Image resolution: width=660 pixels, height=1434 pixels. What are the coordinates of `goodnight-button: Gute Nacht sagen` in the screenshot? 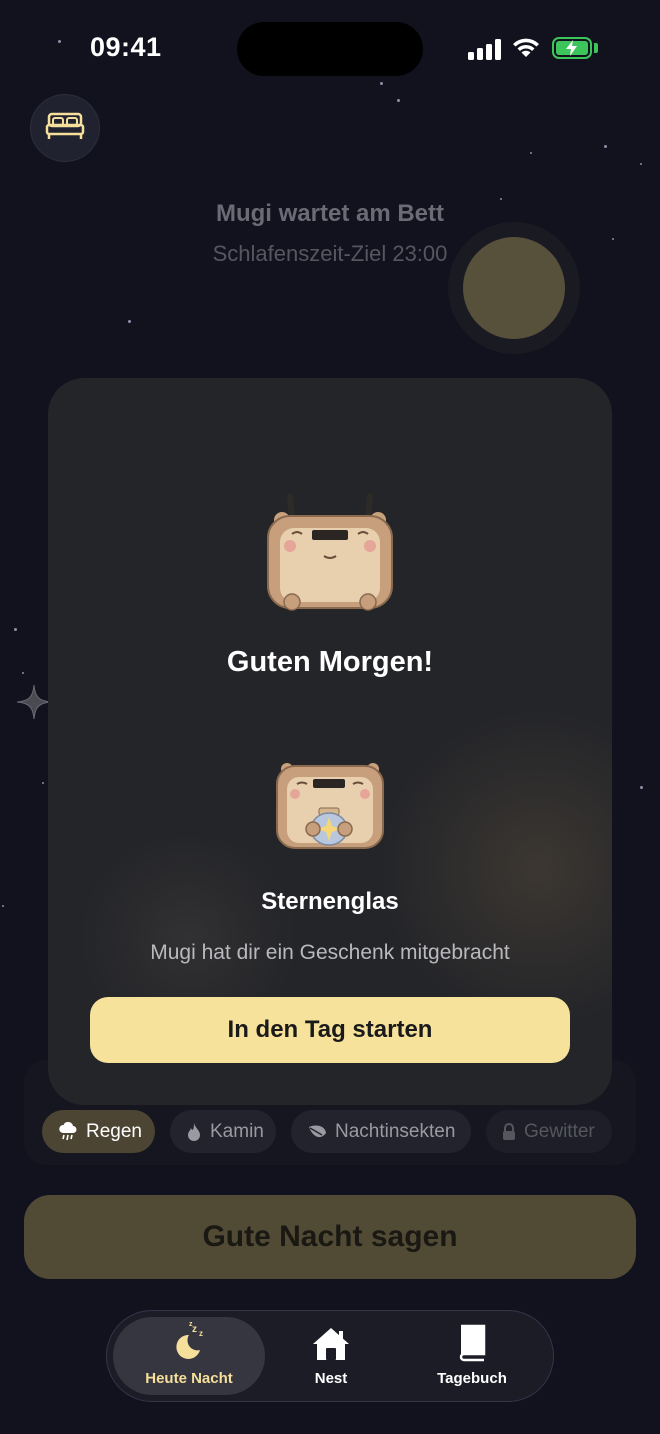 It's located at (330, 1237).